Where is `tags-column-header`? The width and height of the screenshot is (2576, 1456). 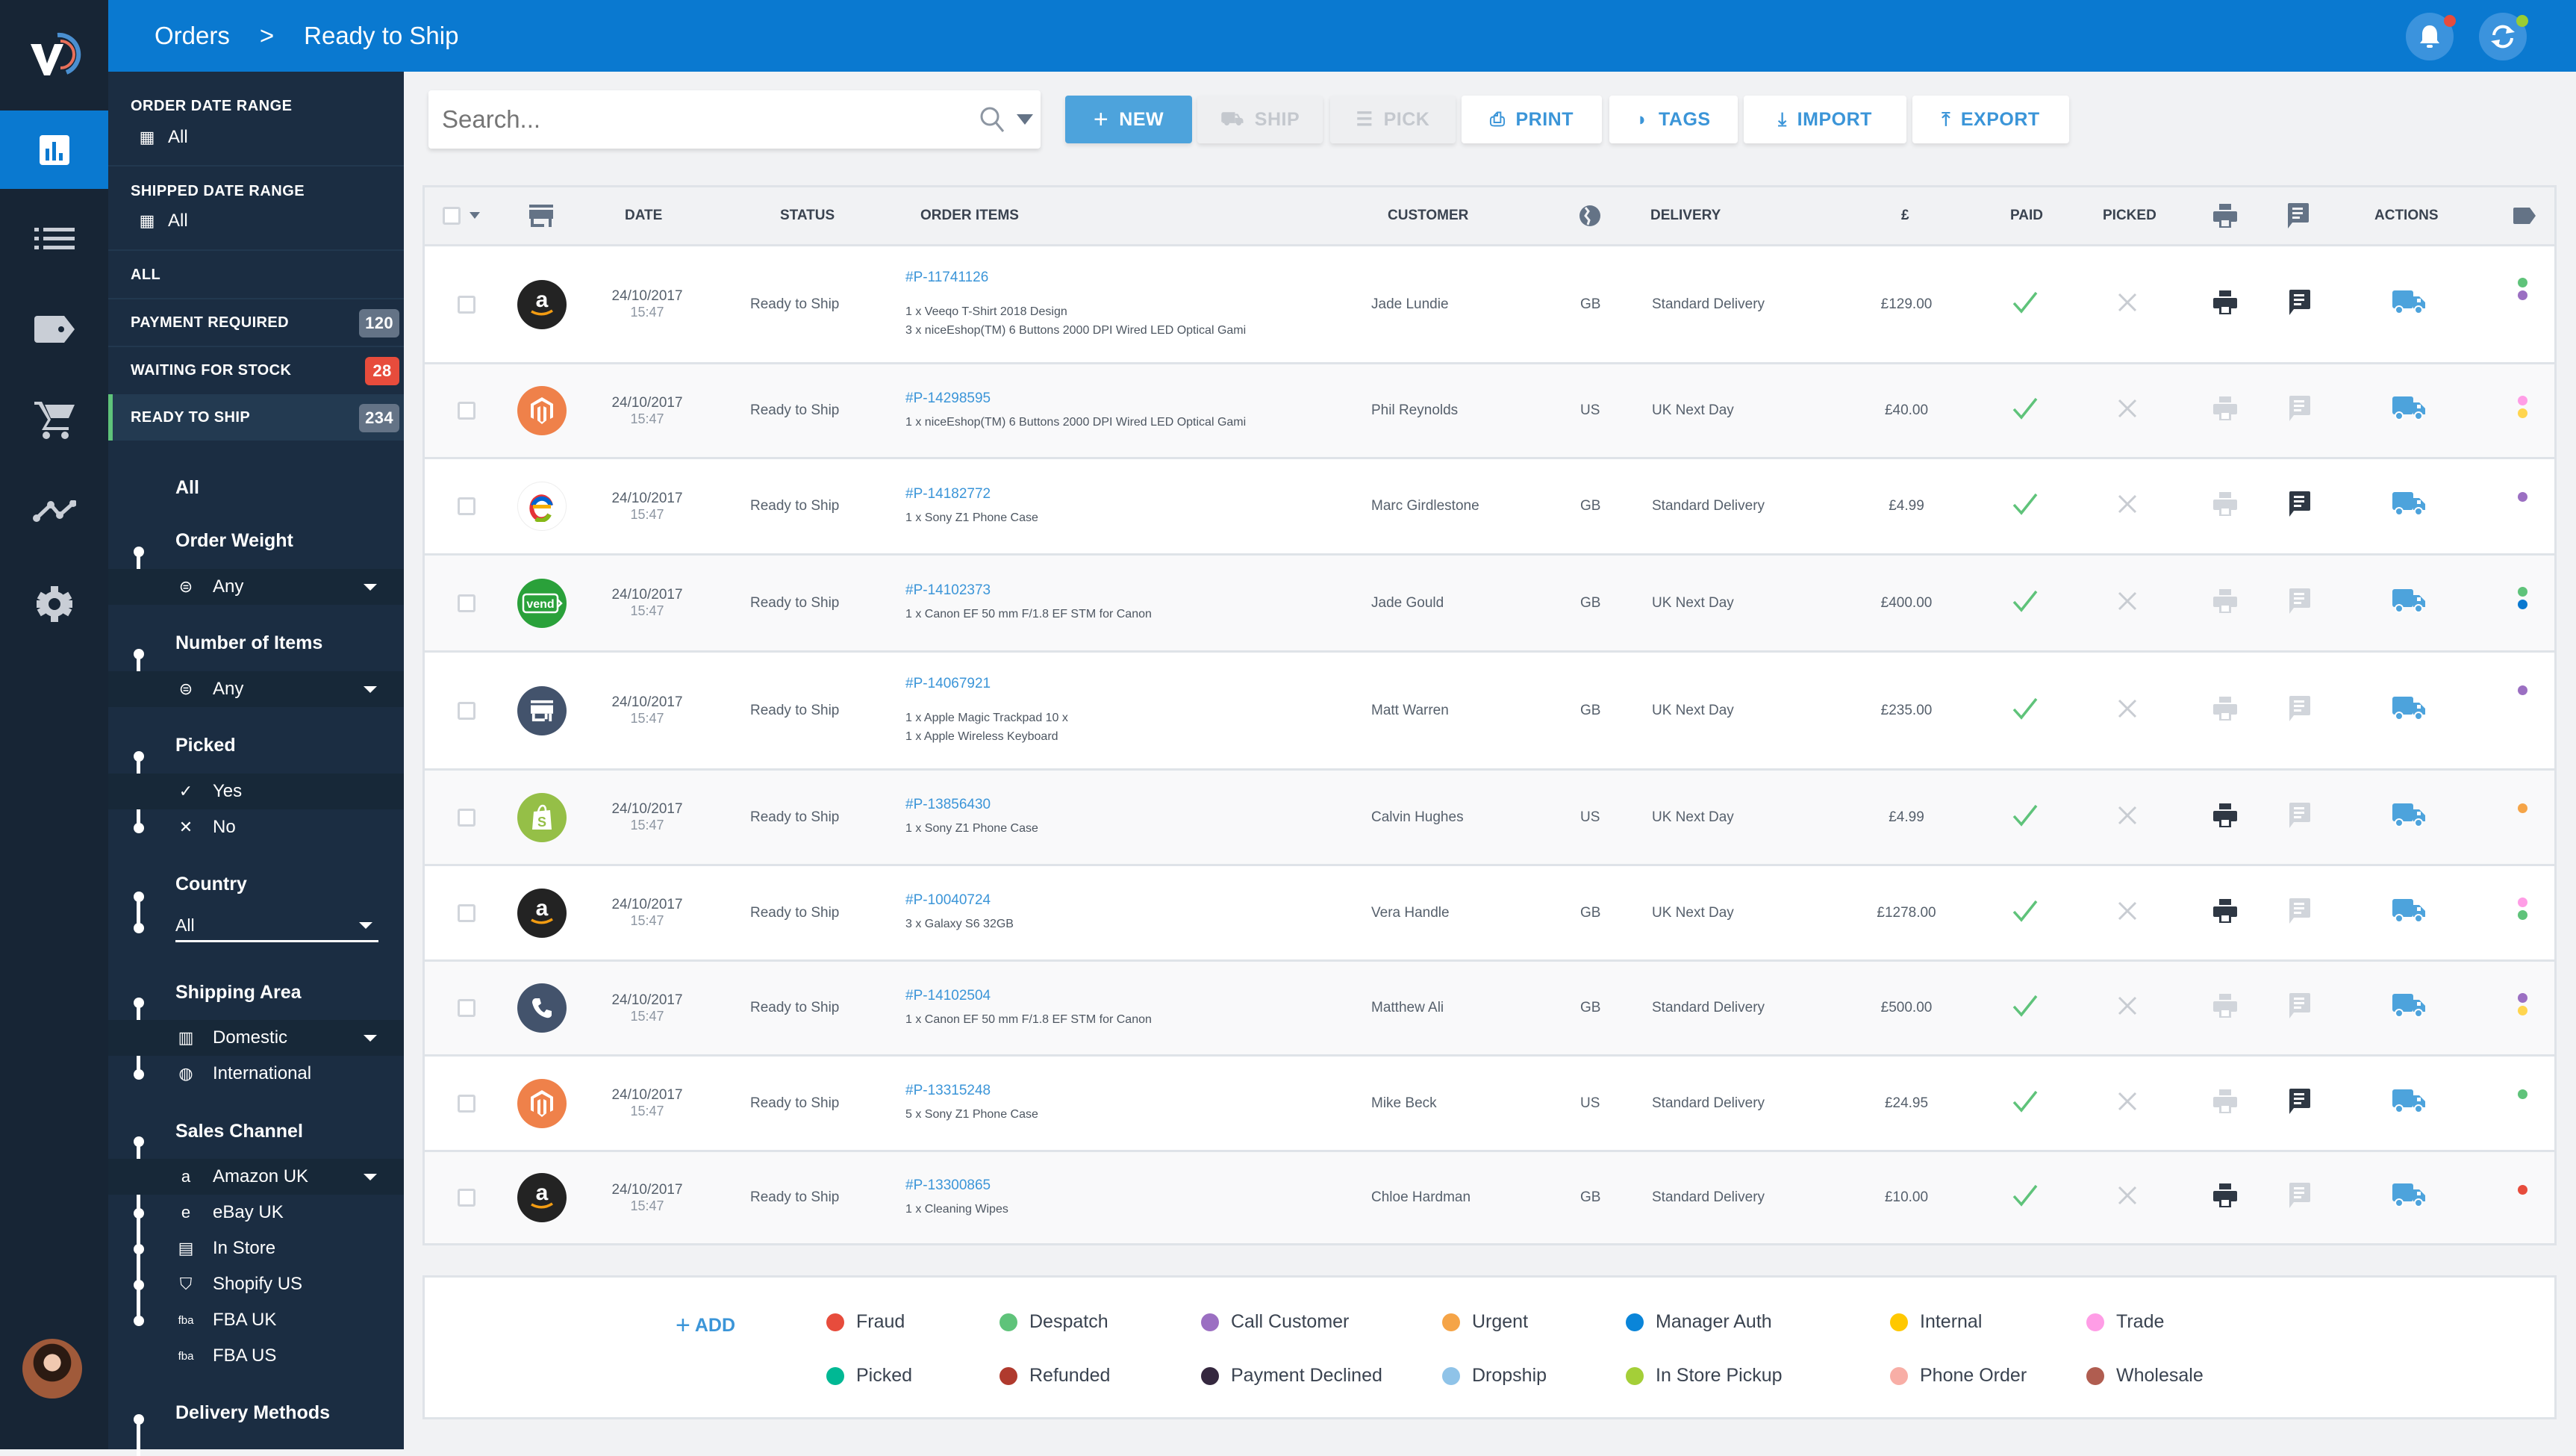
tags-column-header is located at coordinates (2524, 215).